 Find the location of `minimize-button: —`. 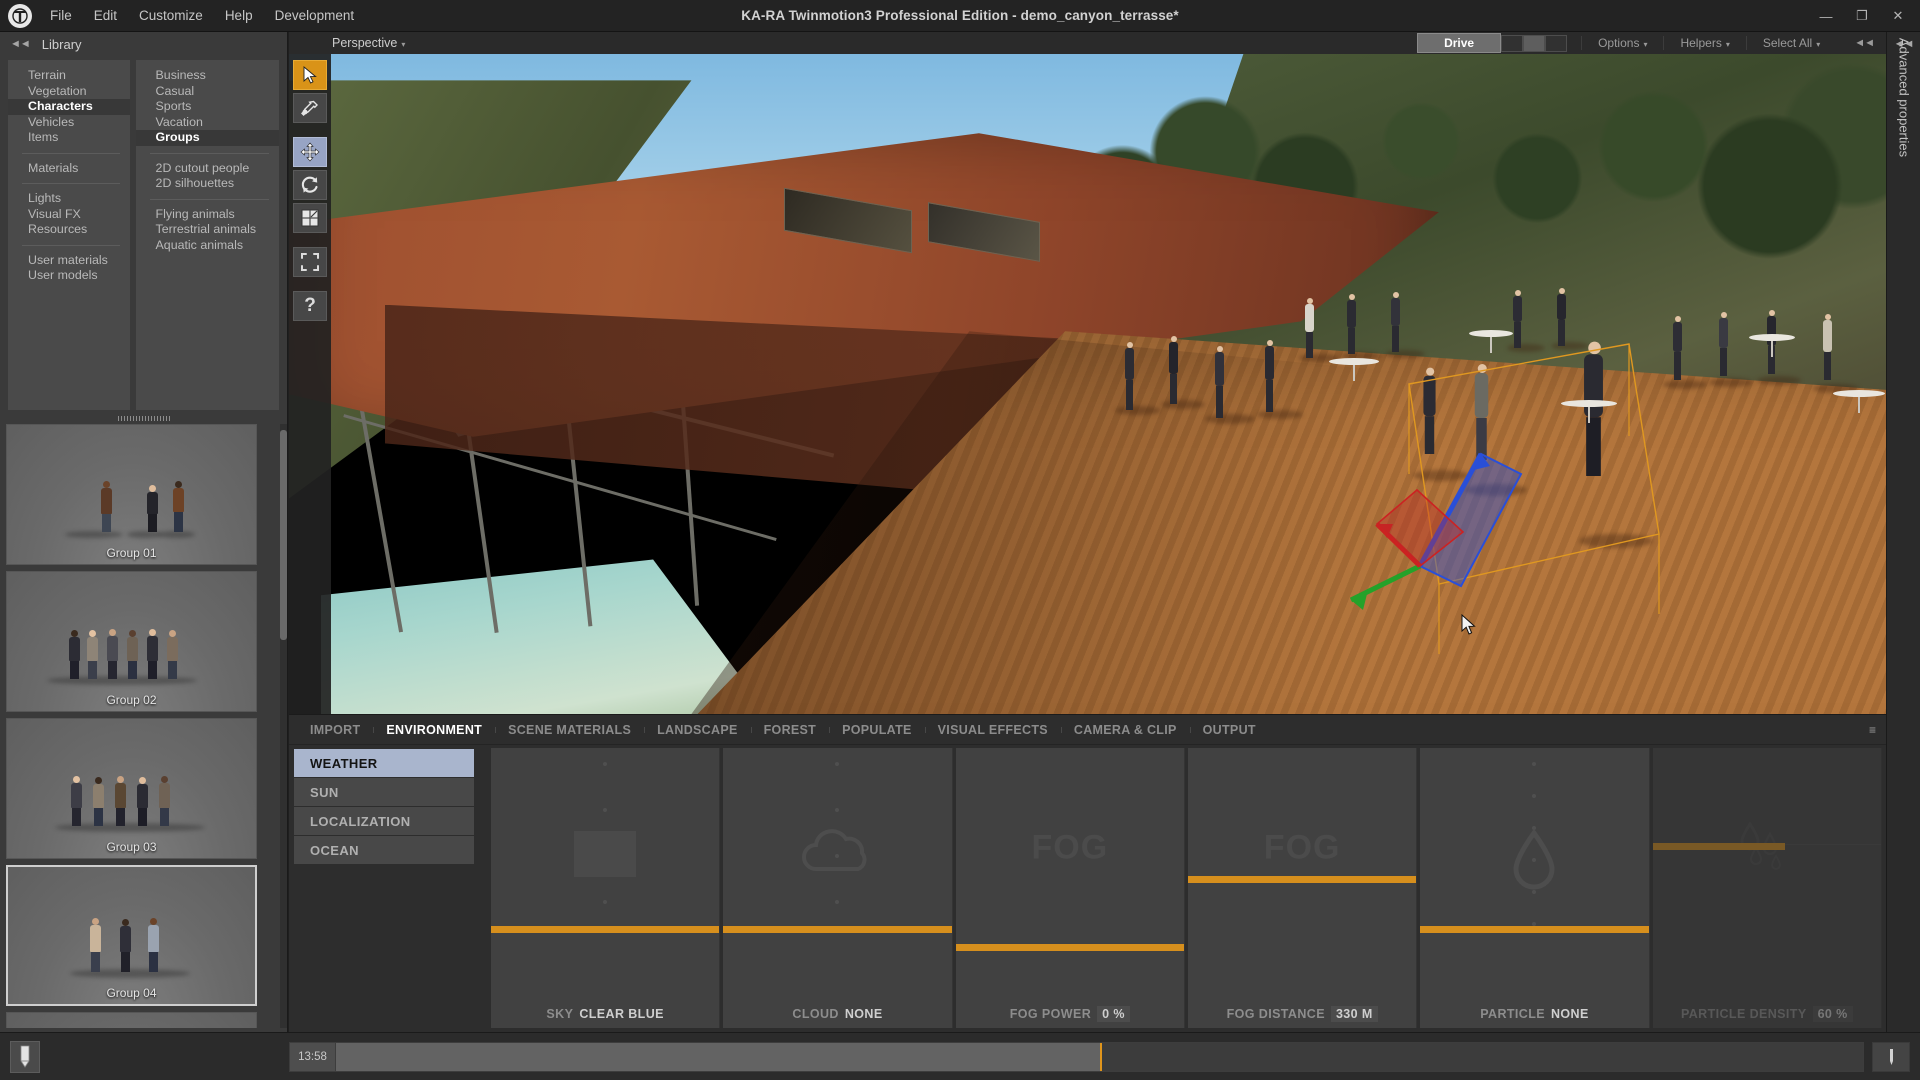

minimize-button: — is located at coordinates (1826, 16).